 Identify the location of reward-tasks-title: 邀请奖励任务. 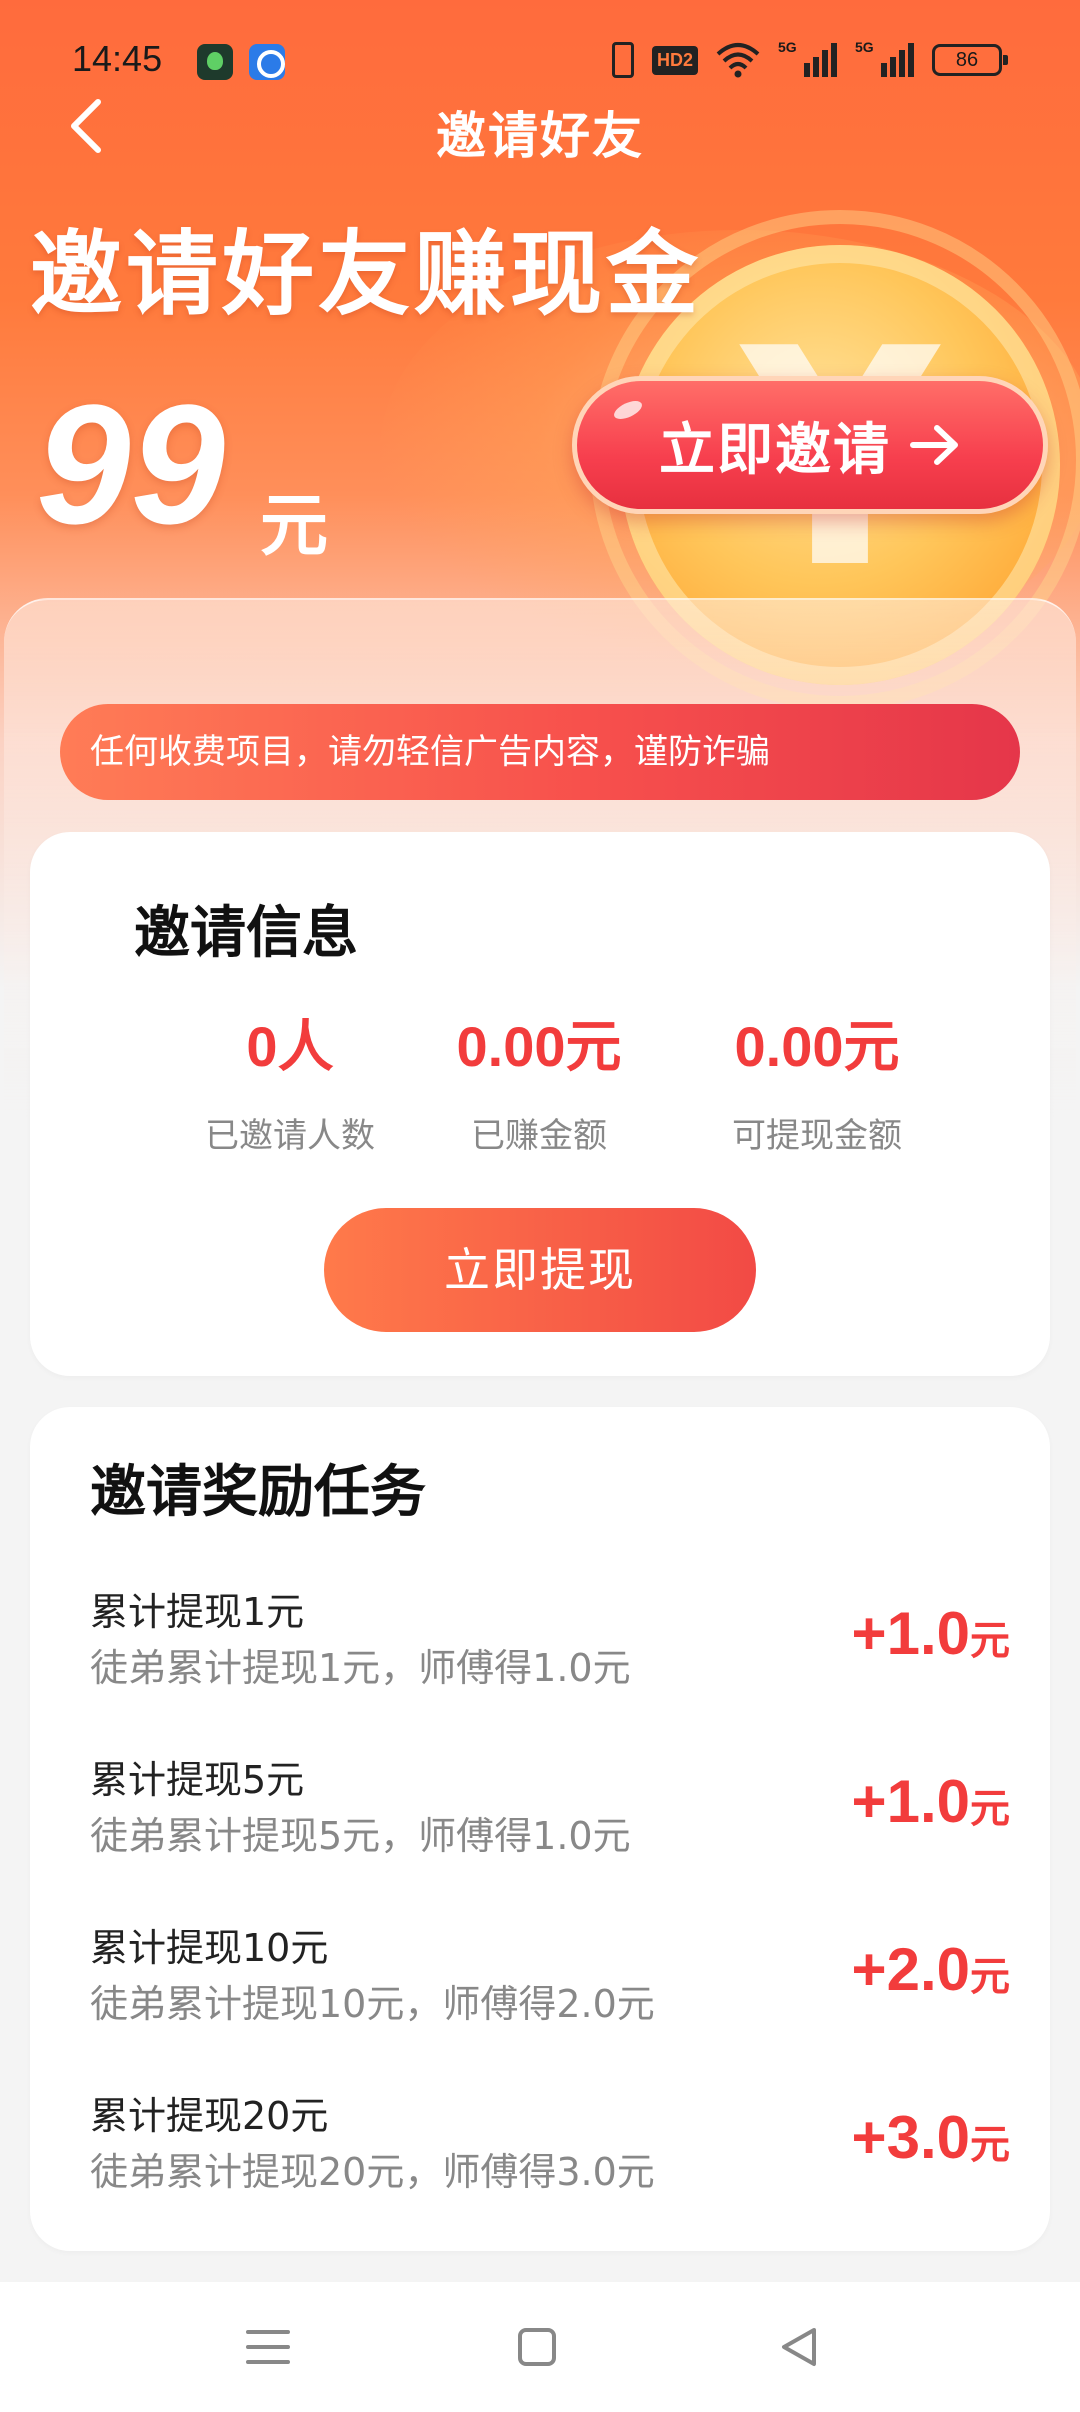
(258, 1492).